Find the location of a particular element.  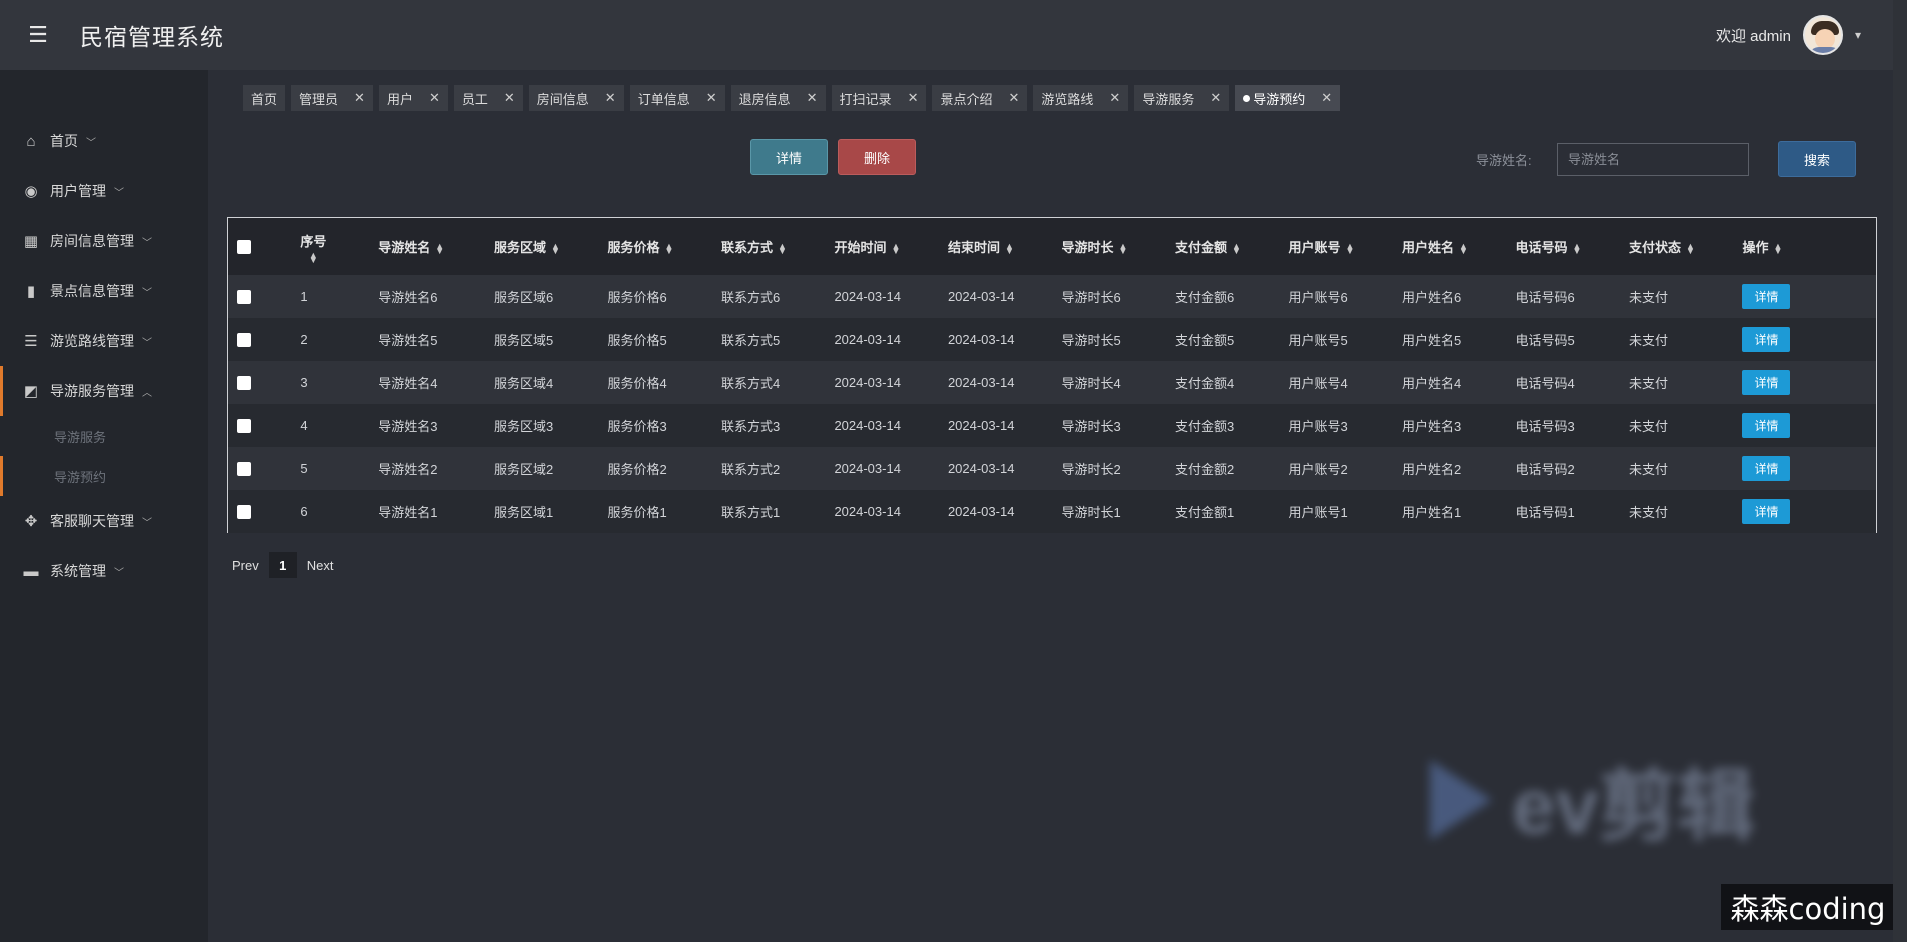

column-header-9: 用户账号 ▲ ▼ is located at coordinates (1345, 246).